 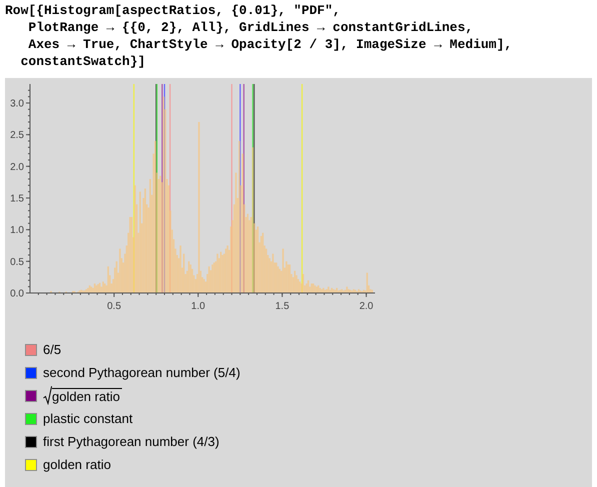 What do you see at coordinates (141, 373) in the screenshot?
I see `legend-label: second Pythagorean number (5/4)` at bounding box center [141, 373].